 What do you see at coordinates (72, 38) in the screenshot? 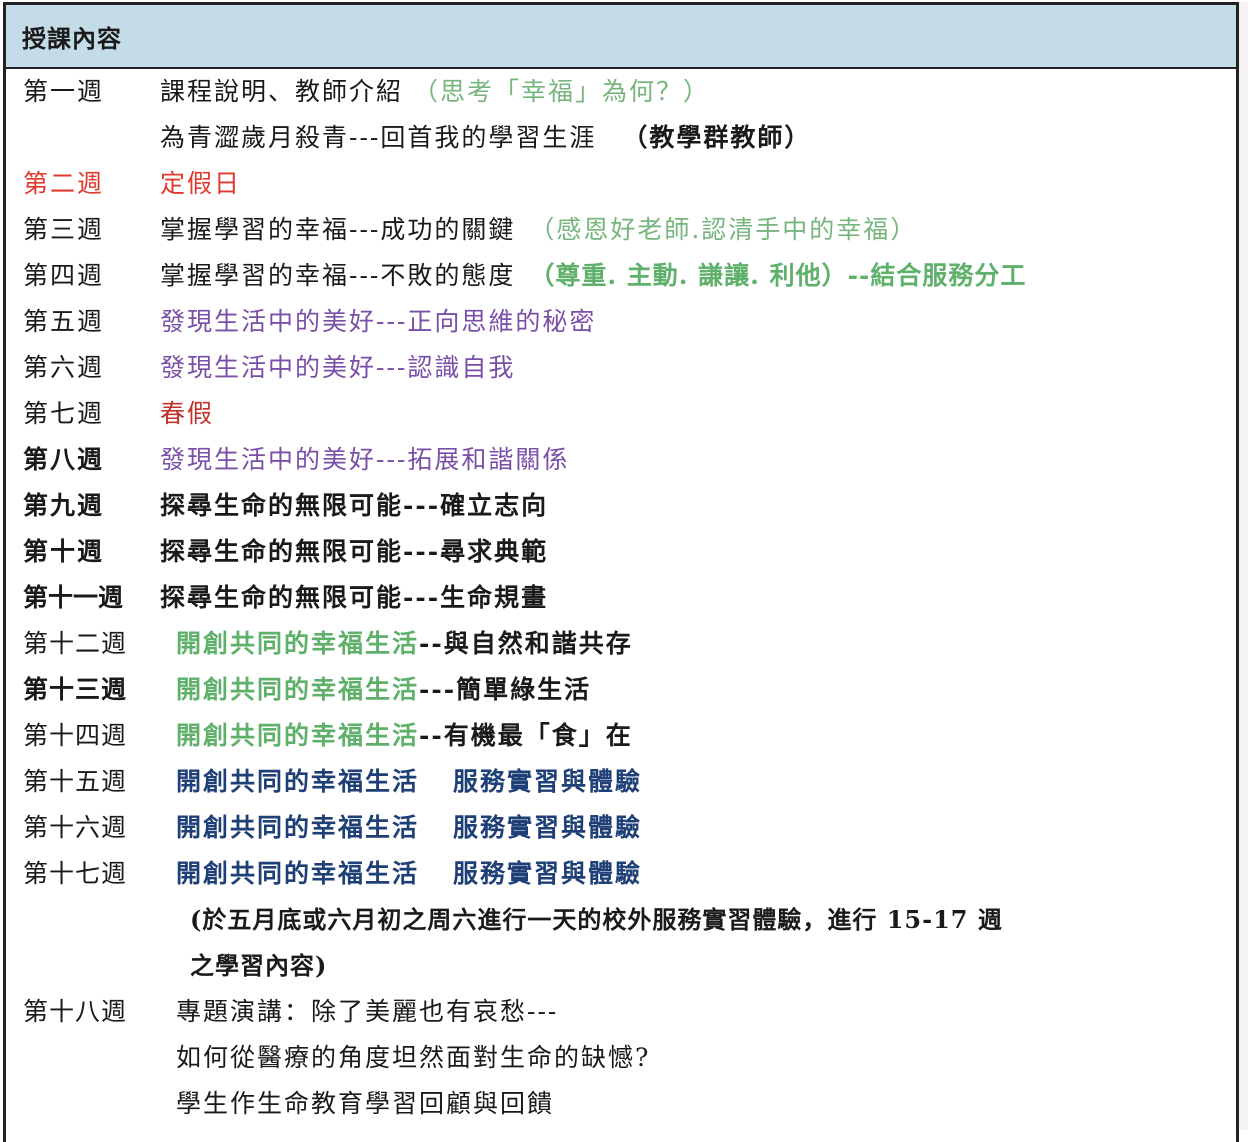
I see `header-title: 授課內容` at bounding box center [72, 38].